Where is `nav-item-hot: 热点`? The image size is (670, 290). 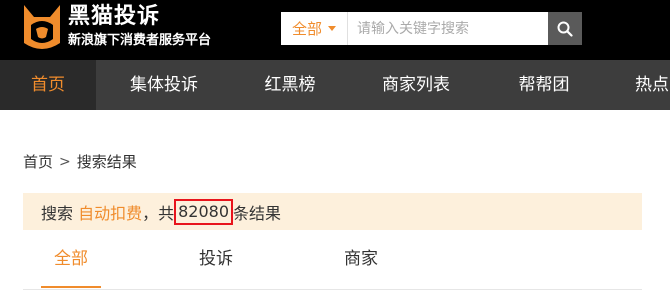
nav-item-hot: 热点 is located at coordinates (645, 85).